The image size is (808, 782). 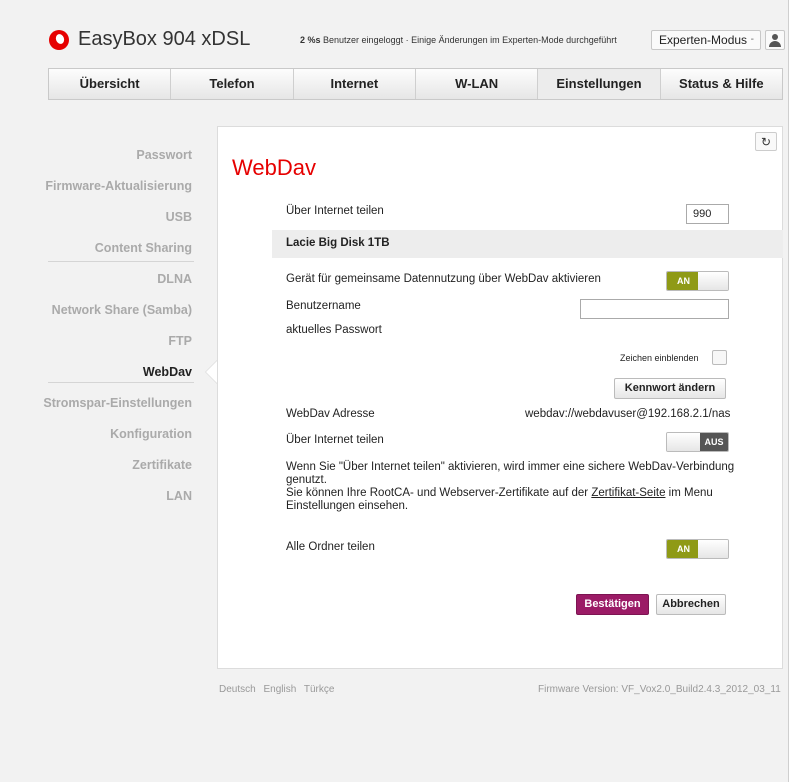 I want to click on username-field, so click(x=654, y=309).